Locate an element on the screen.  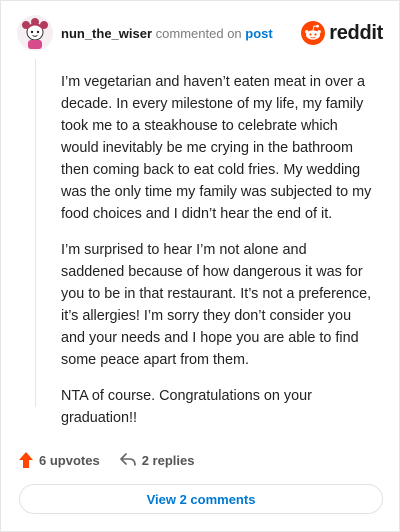
comment-actions: 6 upvotes 2 replies is located at coordinates (106, 460).